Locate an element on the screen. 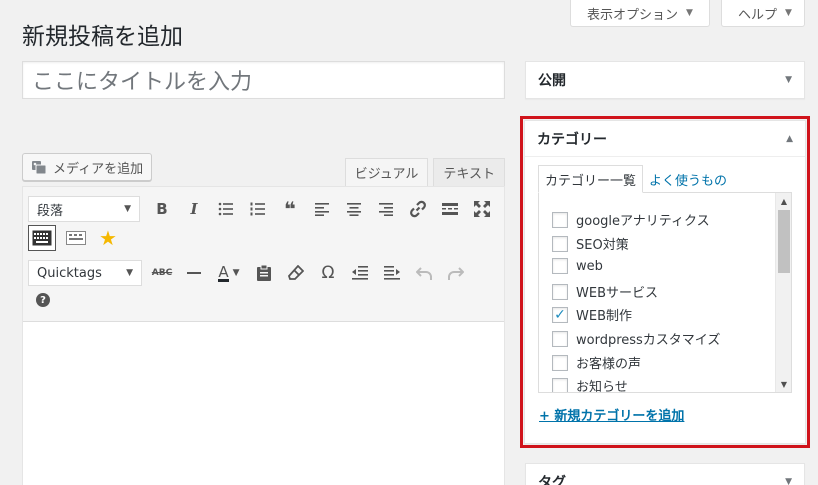 This screenshot has width=818, height=485. keyboard-toggle-button is located at coordinates (42, 238).